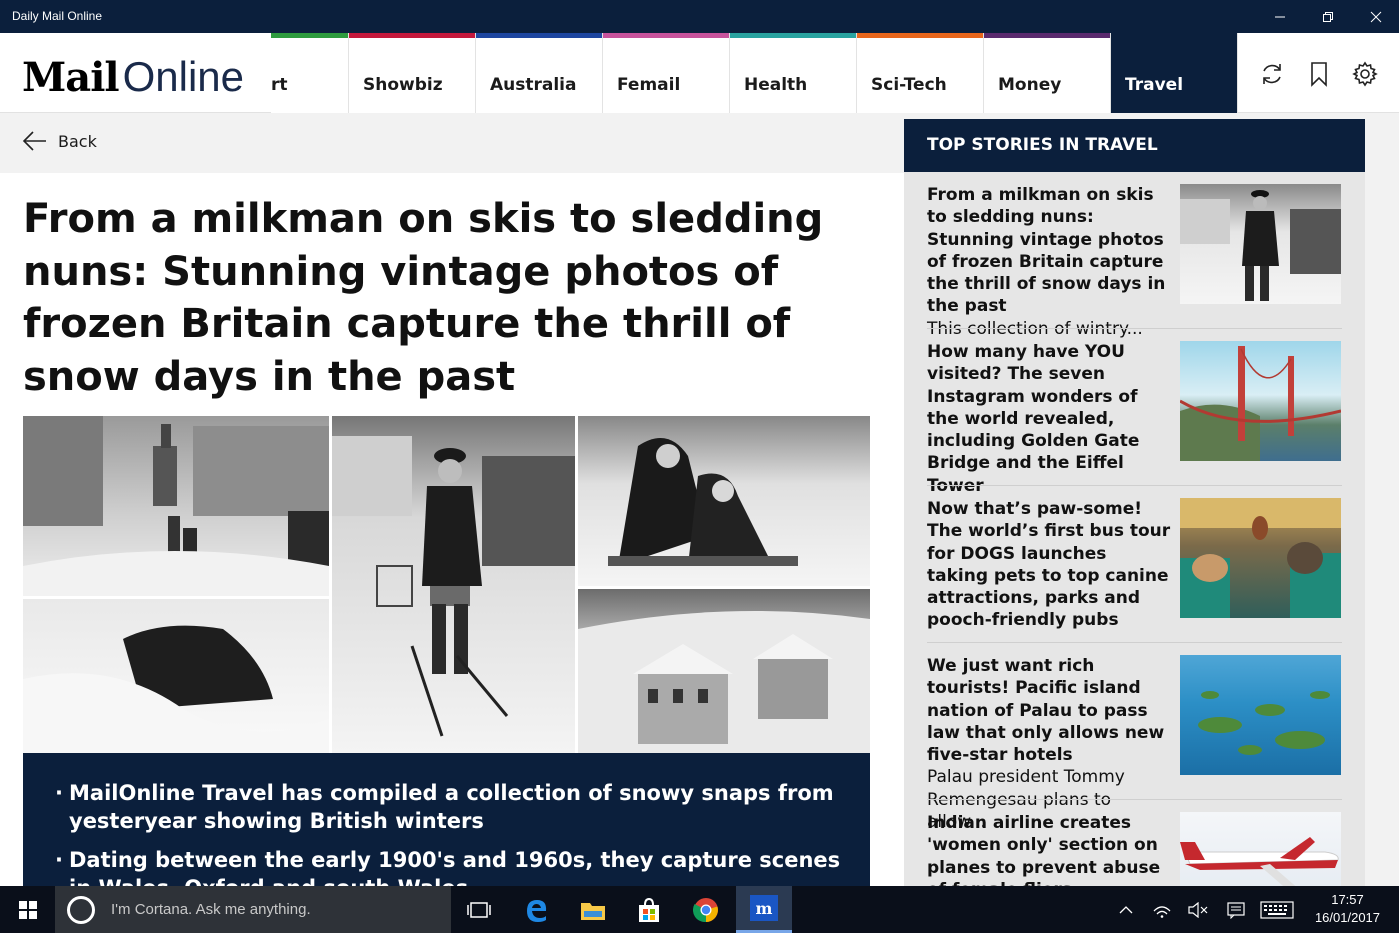  I want to click on refresh-icon, so click(1272, 74).